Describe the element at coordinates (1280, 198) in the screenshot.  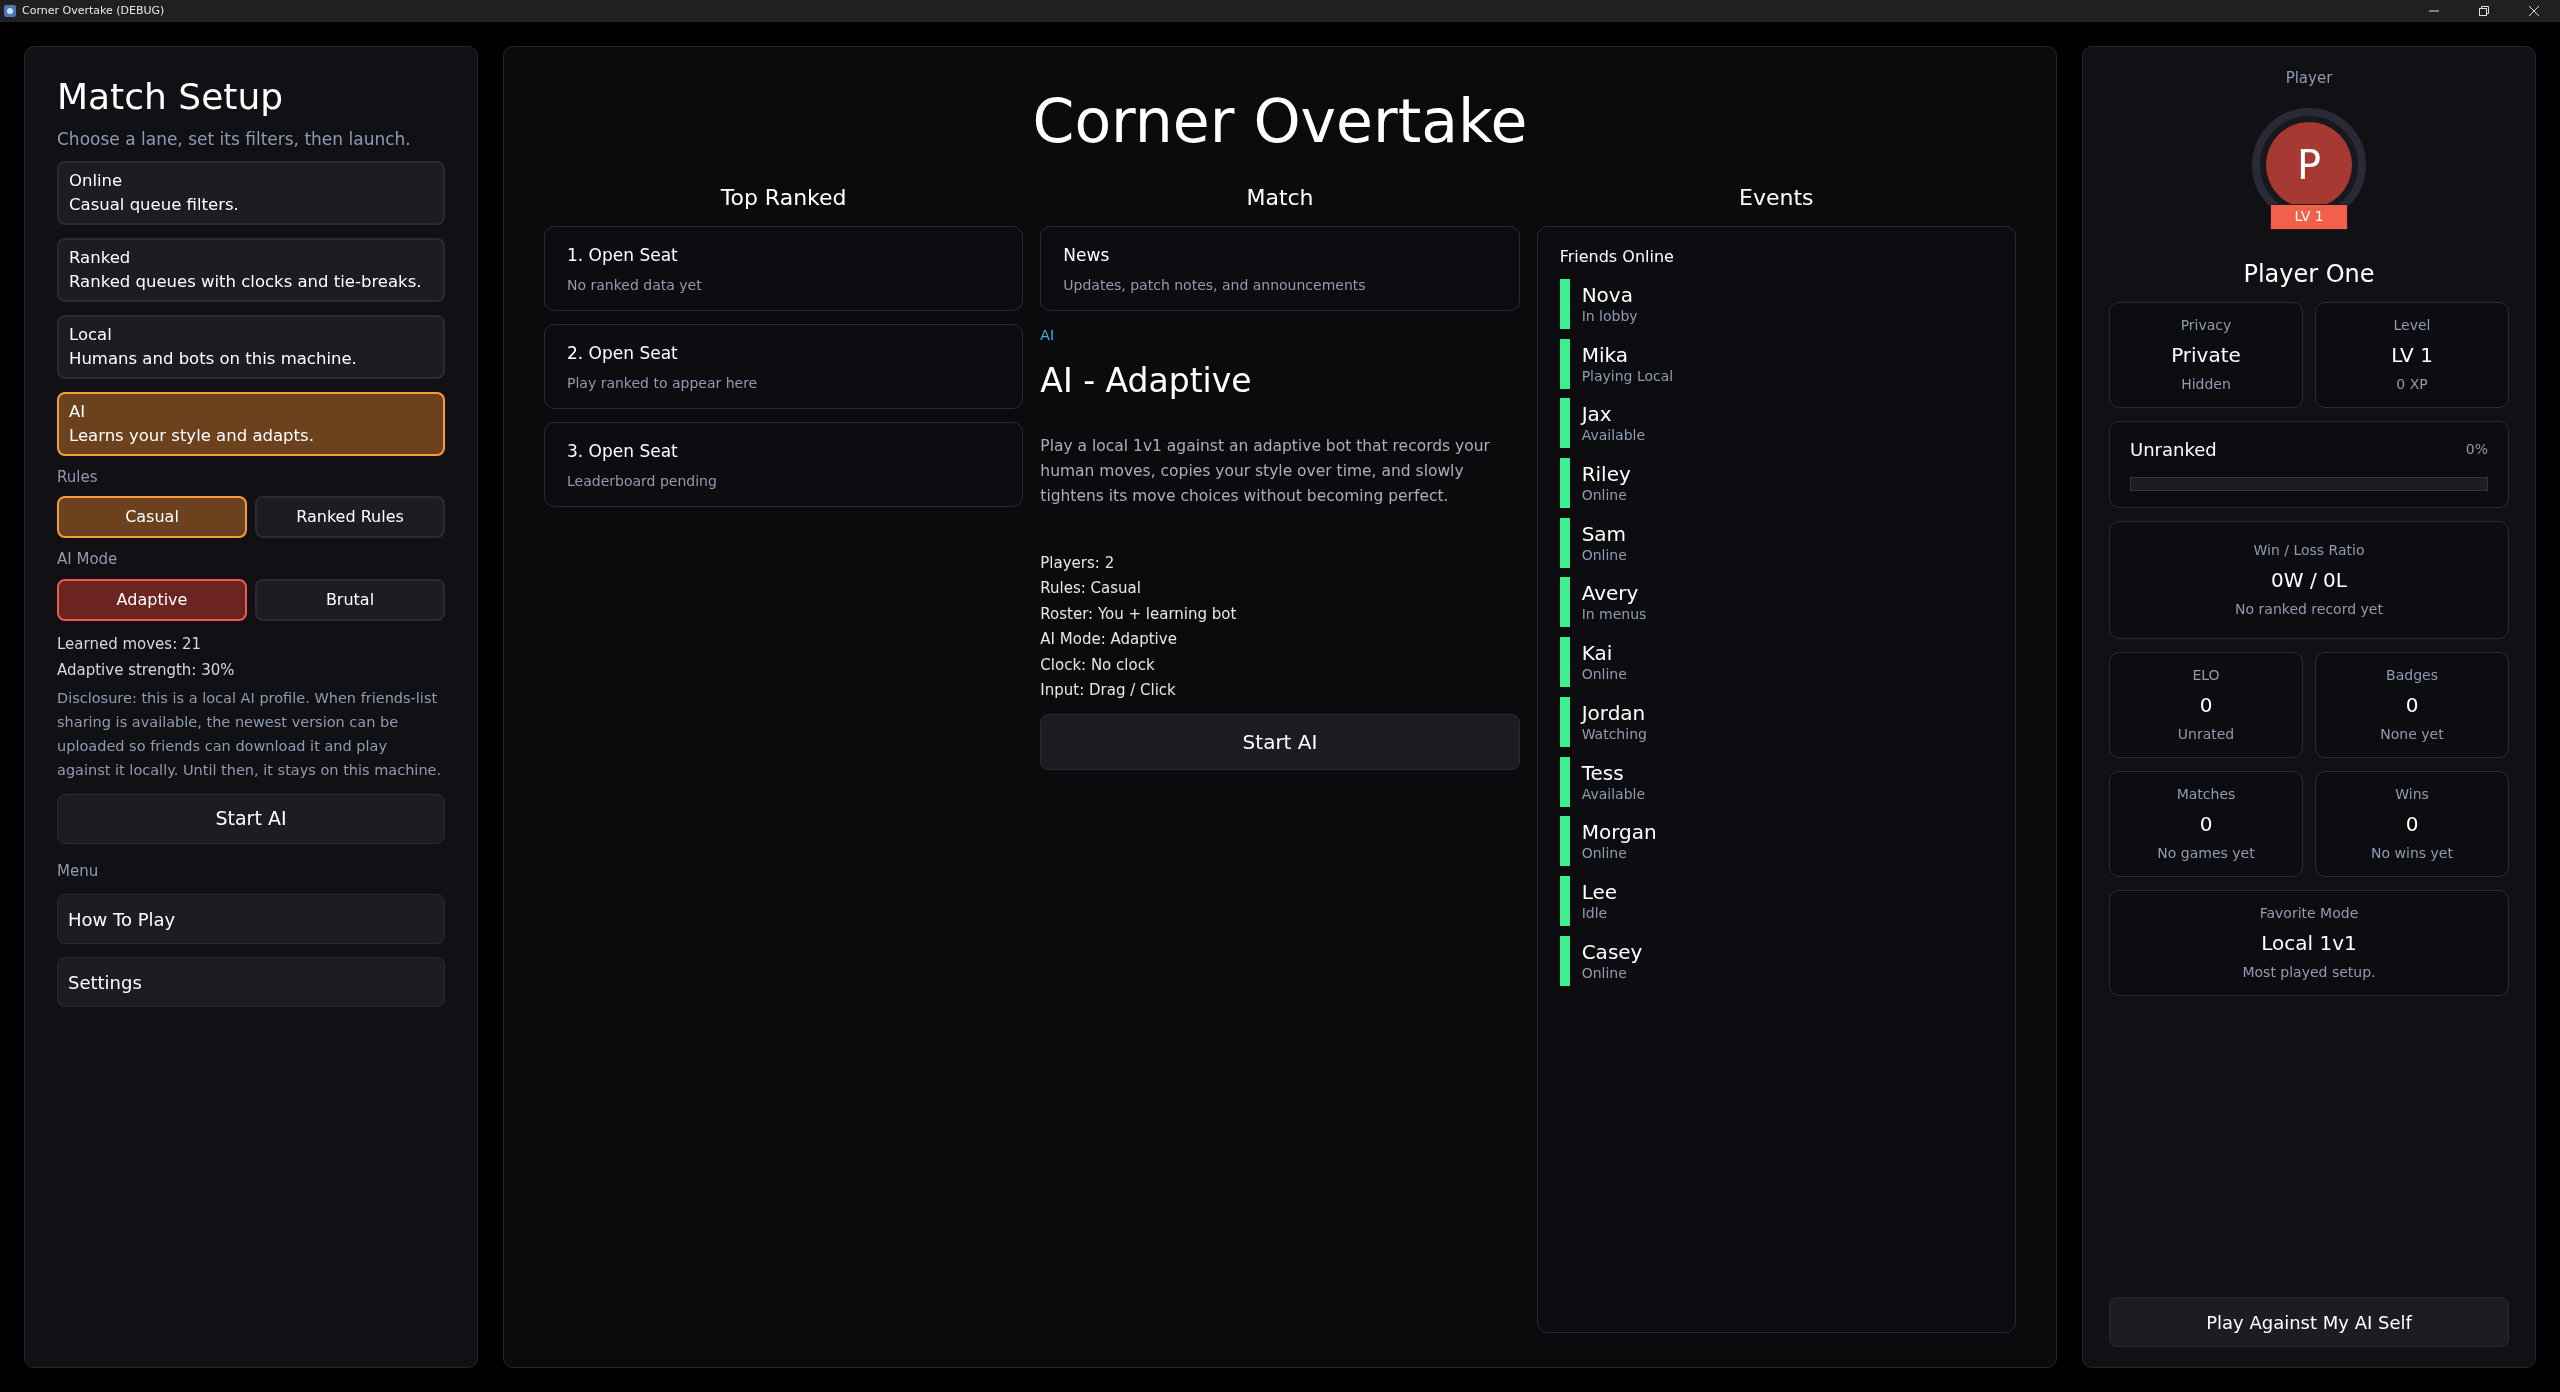
I see `column-heading: Match` at that location.